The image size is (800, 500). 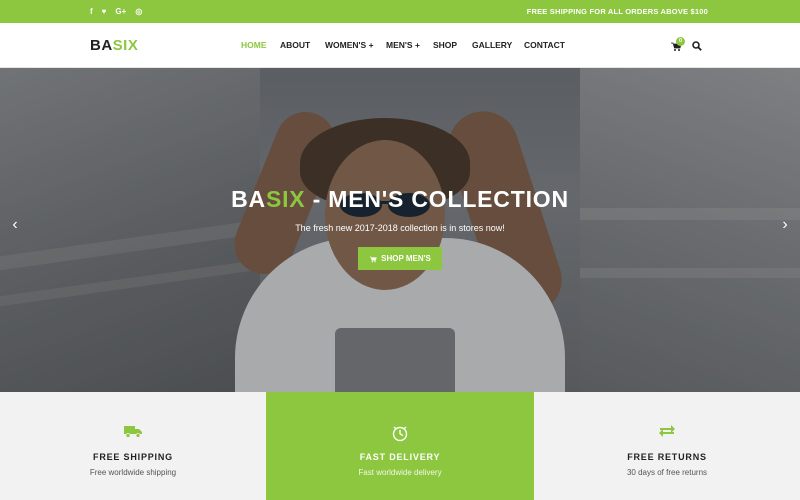 What do you see at coordinates (15, 225) in the screenshot?
I see `chevron-left-icon: ‹` at bounding box center [15, 225].